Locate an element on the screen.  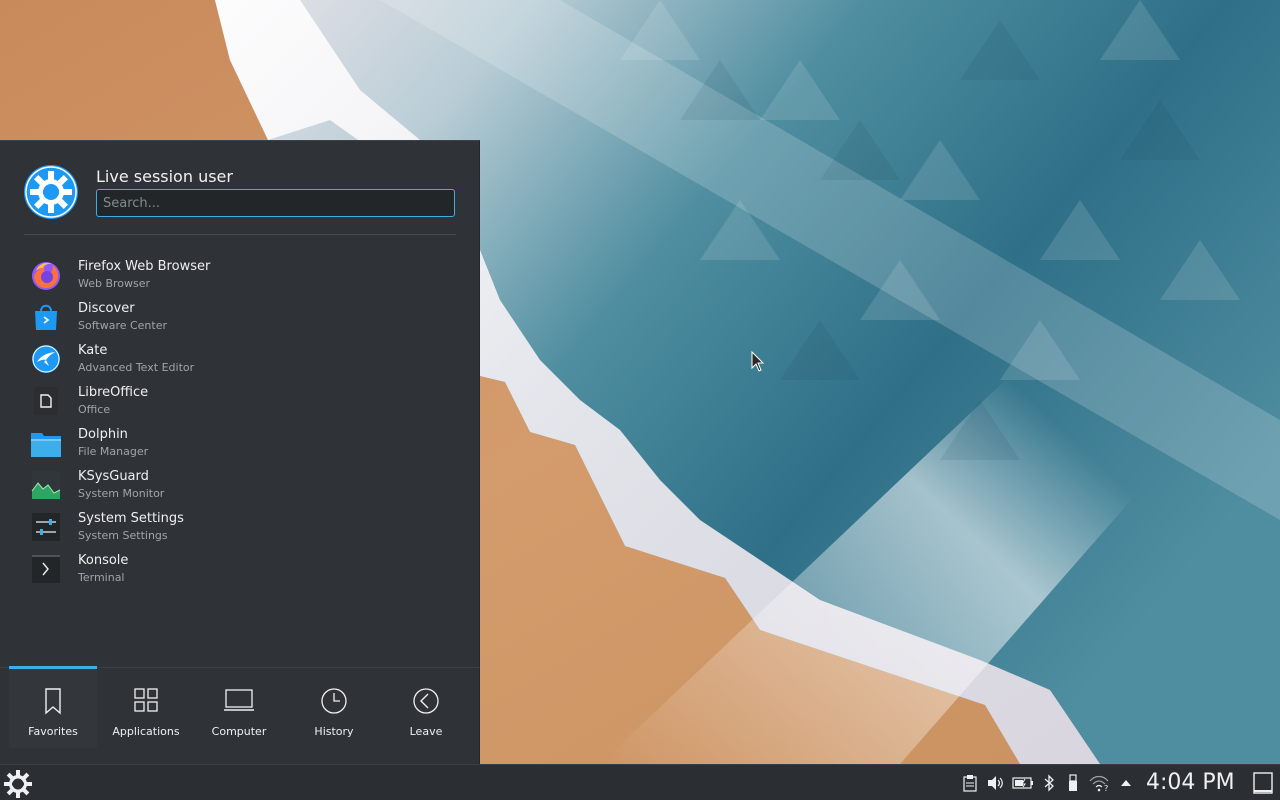
user-avatar-icon is located at coordinates (51, 192).